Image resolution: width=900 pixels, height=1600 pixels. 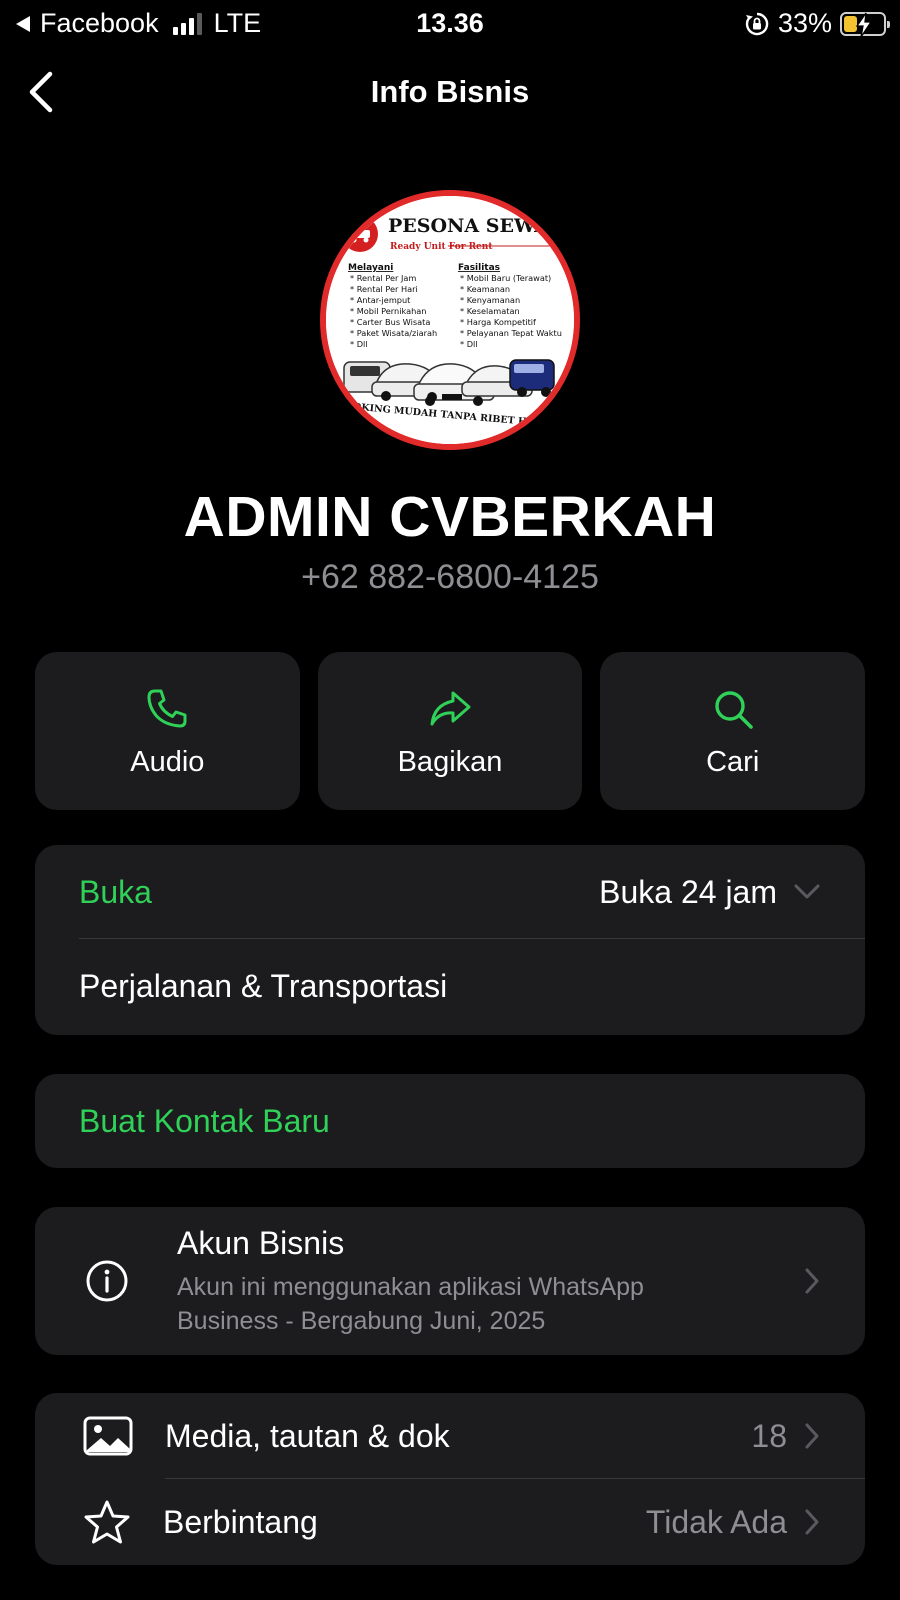 What do you see at coordinates (450, 23) in the screenshot?
I see `status-bar: Facebook LTE 13.36 33%` at bounding box center [450, 23].